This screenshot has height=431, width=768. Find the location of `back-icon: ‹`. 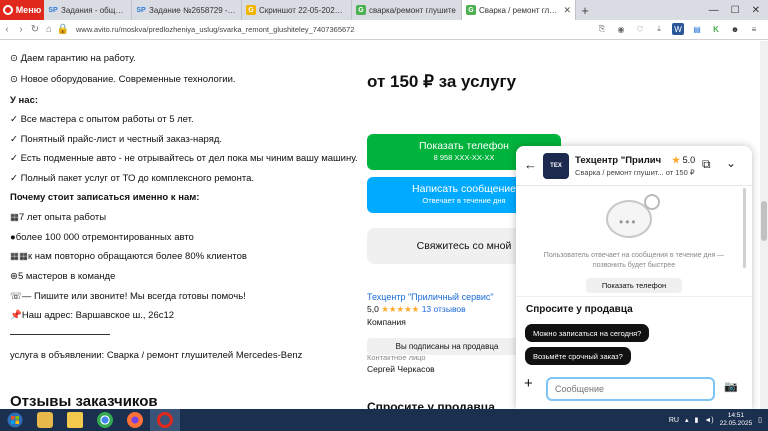

back-icon: ‹ is located at coordinates (7, 29).